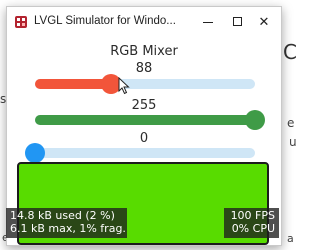 The width and height of the screenshot is (320, 250). What do you see at coordinates (208, 22) in the screenshot?
I see `minimize-button` at bounding box center [208, 22].